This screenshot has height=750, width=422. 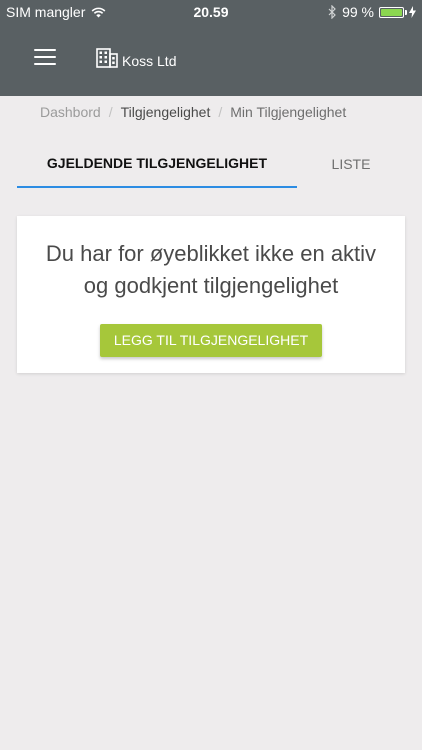 I want to click on breadcrumb-current: Min Tilgjengelighet, so click(x=288, y=112).